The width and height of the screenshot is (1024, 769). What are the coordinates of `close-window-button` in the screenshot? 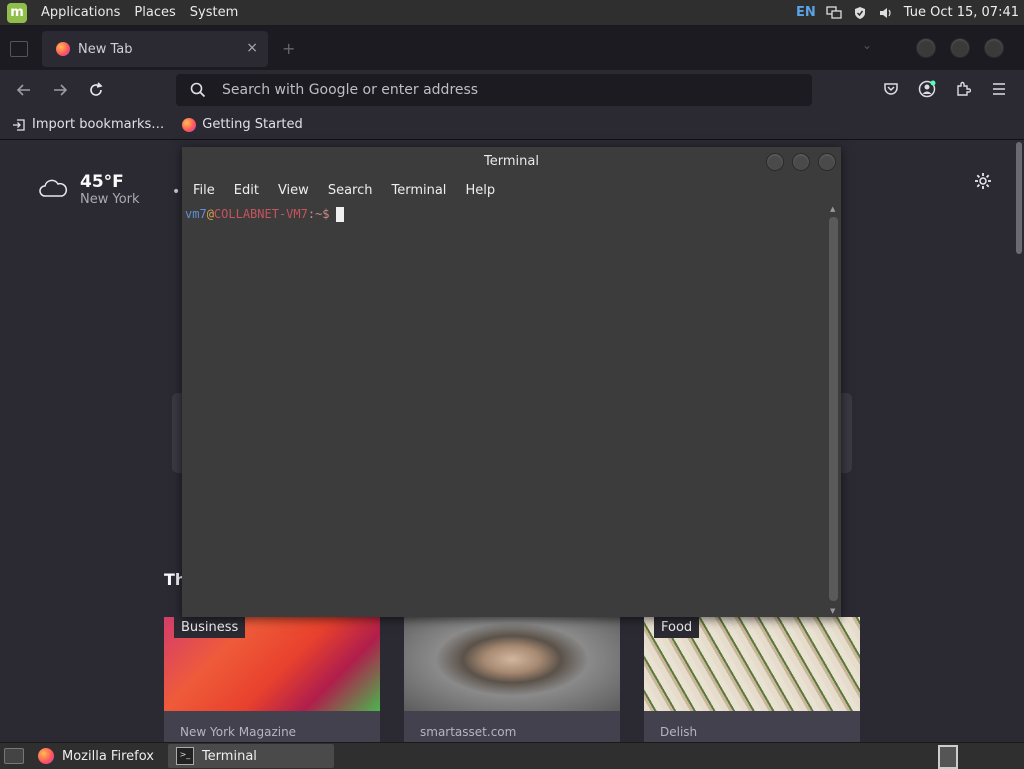 It's located at (994, 48).